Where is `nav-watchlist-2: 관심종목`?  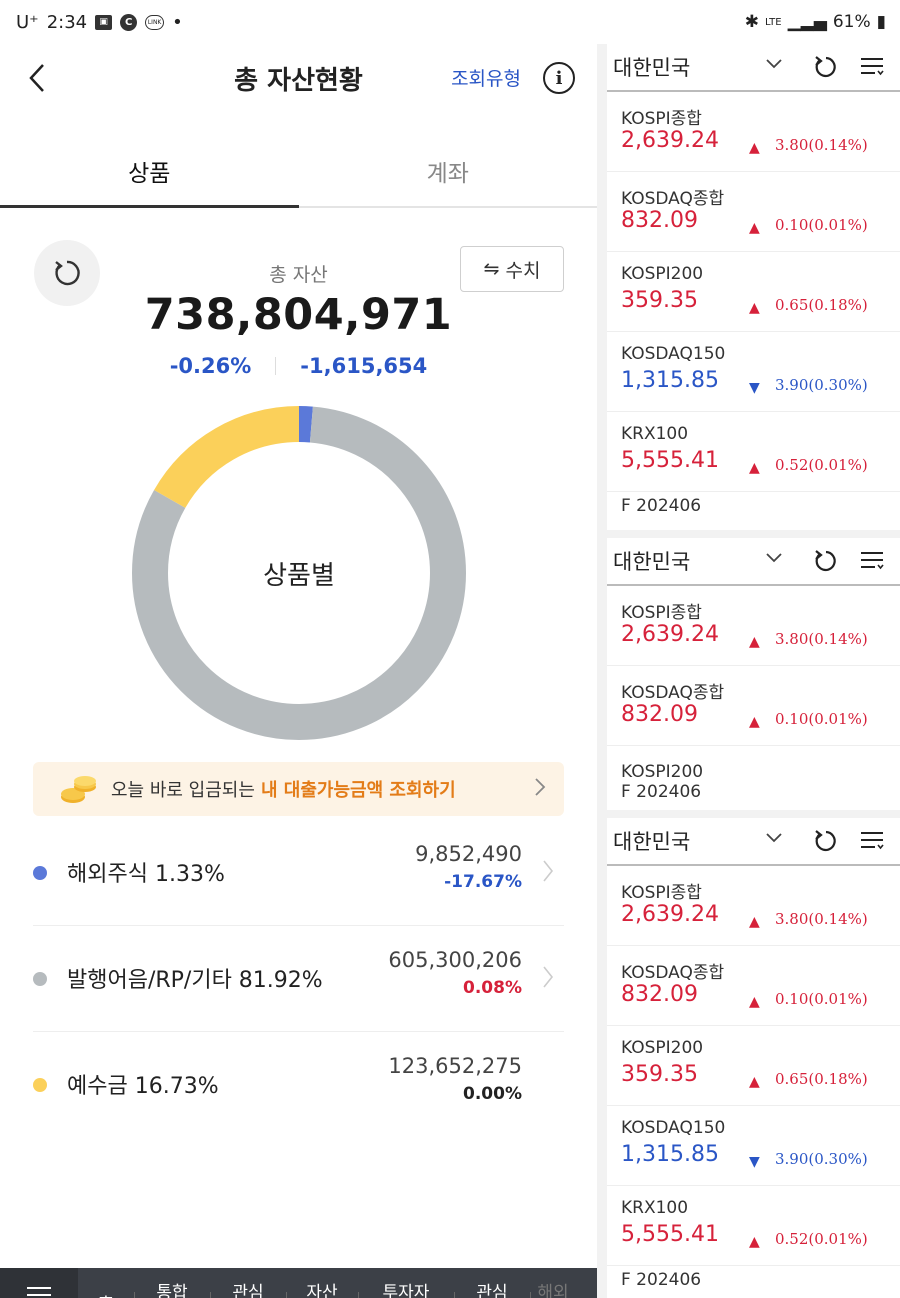 nav-watchlist-2: 관심종목 is located at coordinates (492, 1283).